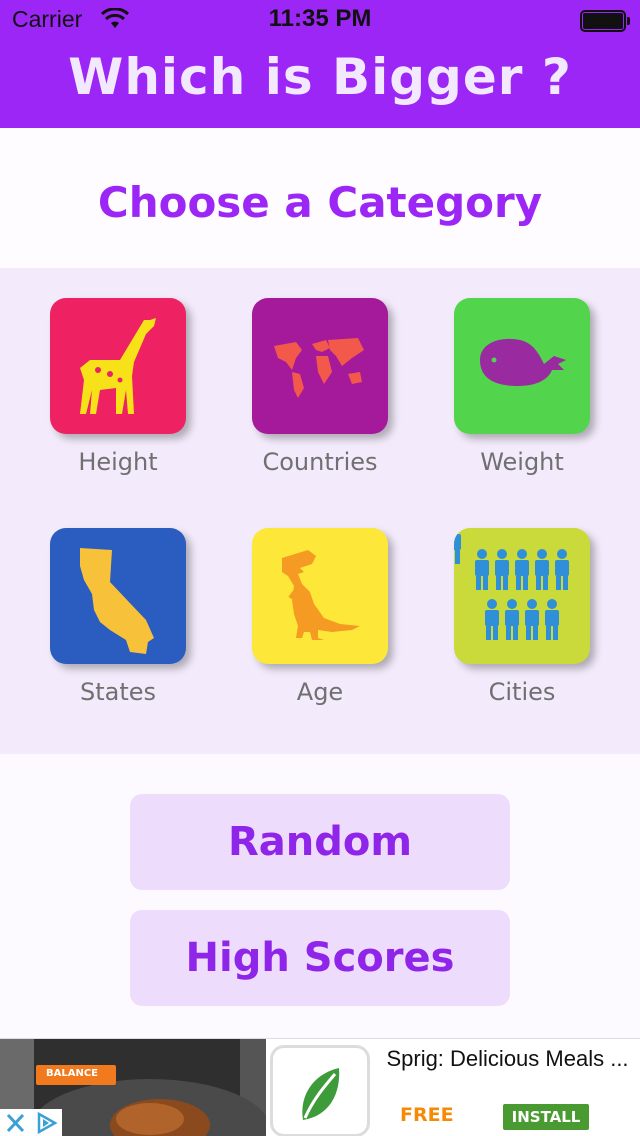 The image size is (640, 1136). I want to click on high-scores-button: High Scores, so click(320, 958).